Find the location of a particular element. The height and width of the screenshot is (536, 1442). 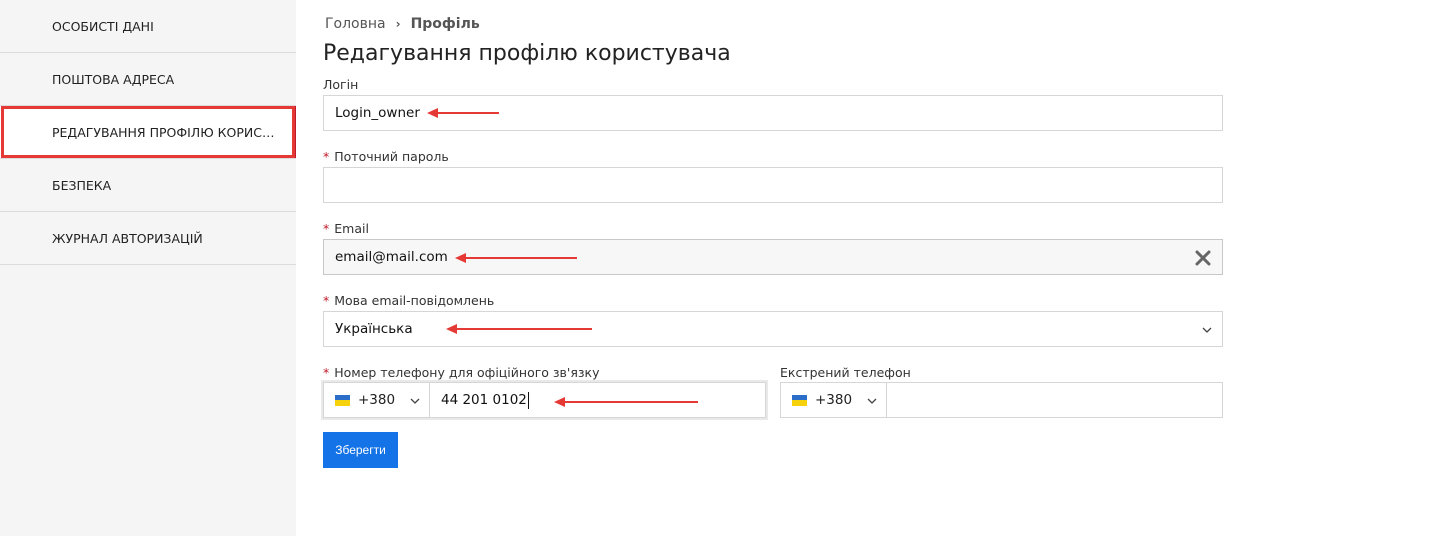

sidebar-item-security: БЕЗПЕКА is located at coordinates (148, 185).